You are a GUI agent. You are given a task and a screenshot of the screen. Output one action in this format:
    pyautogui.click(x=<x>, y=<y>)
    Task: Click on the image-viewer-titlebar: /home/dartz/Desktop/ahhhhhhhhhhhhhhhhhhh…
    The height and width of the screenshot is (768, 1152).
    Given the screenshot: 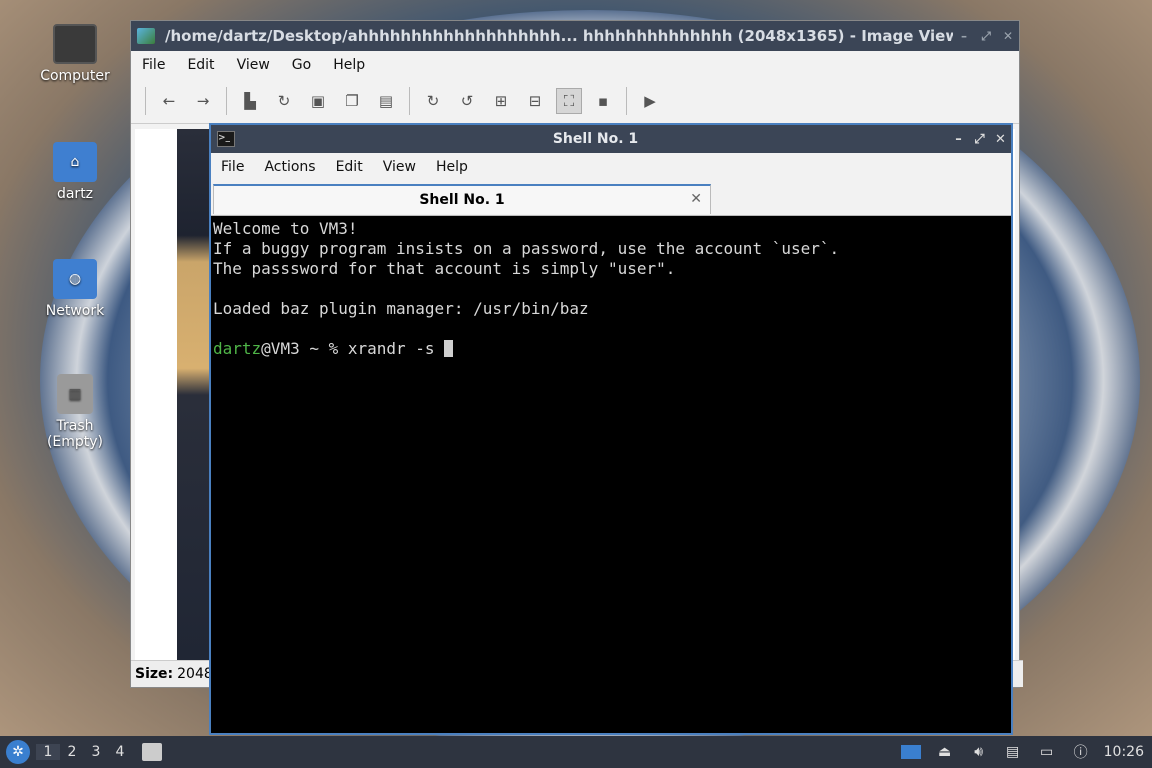 What is the action you would take?
    pyautogui.click(x=575, y=36)
    